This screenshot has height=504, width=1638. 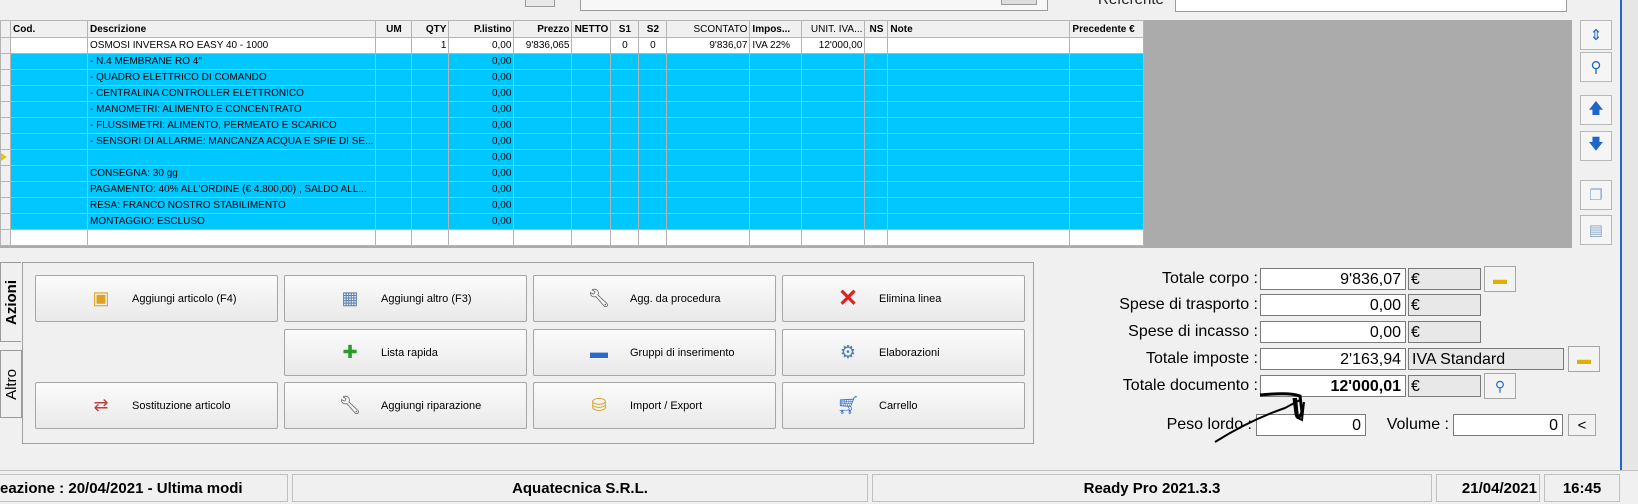 What do you see at coordinates (10, 302) in the screenshot?
I see `tab-azioni: Azioni` at bounding box center [10, 302].